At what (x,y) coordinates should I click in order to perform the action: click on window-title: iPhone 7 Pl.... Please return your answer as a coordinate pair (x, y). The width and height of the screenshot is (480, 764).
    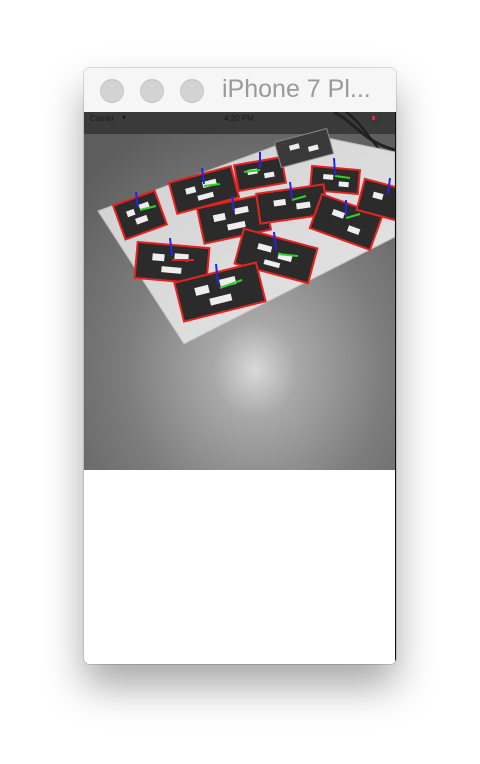
    Looking at the image, I should click on (296, 89).